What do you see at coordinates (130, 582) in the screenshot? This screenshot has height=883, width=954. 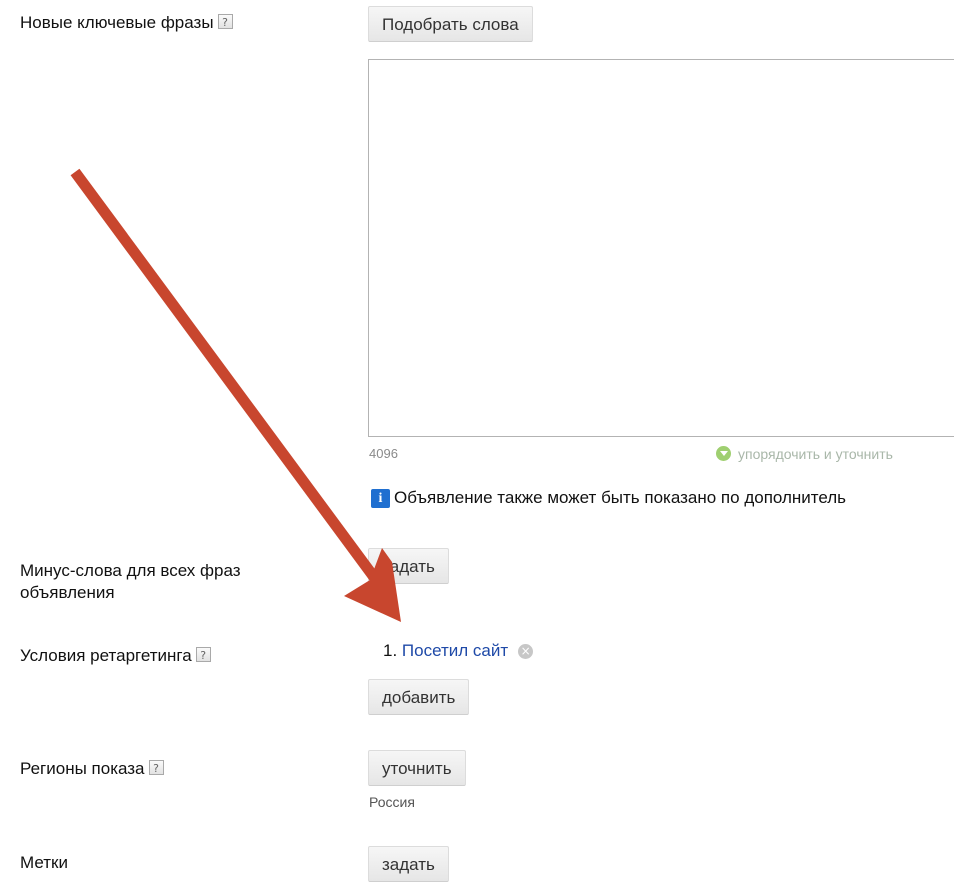 I see `minus-words-label: Минус-слова для всех фраз объявления` at bounding box center [130, 582].